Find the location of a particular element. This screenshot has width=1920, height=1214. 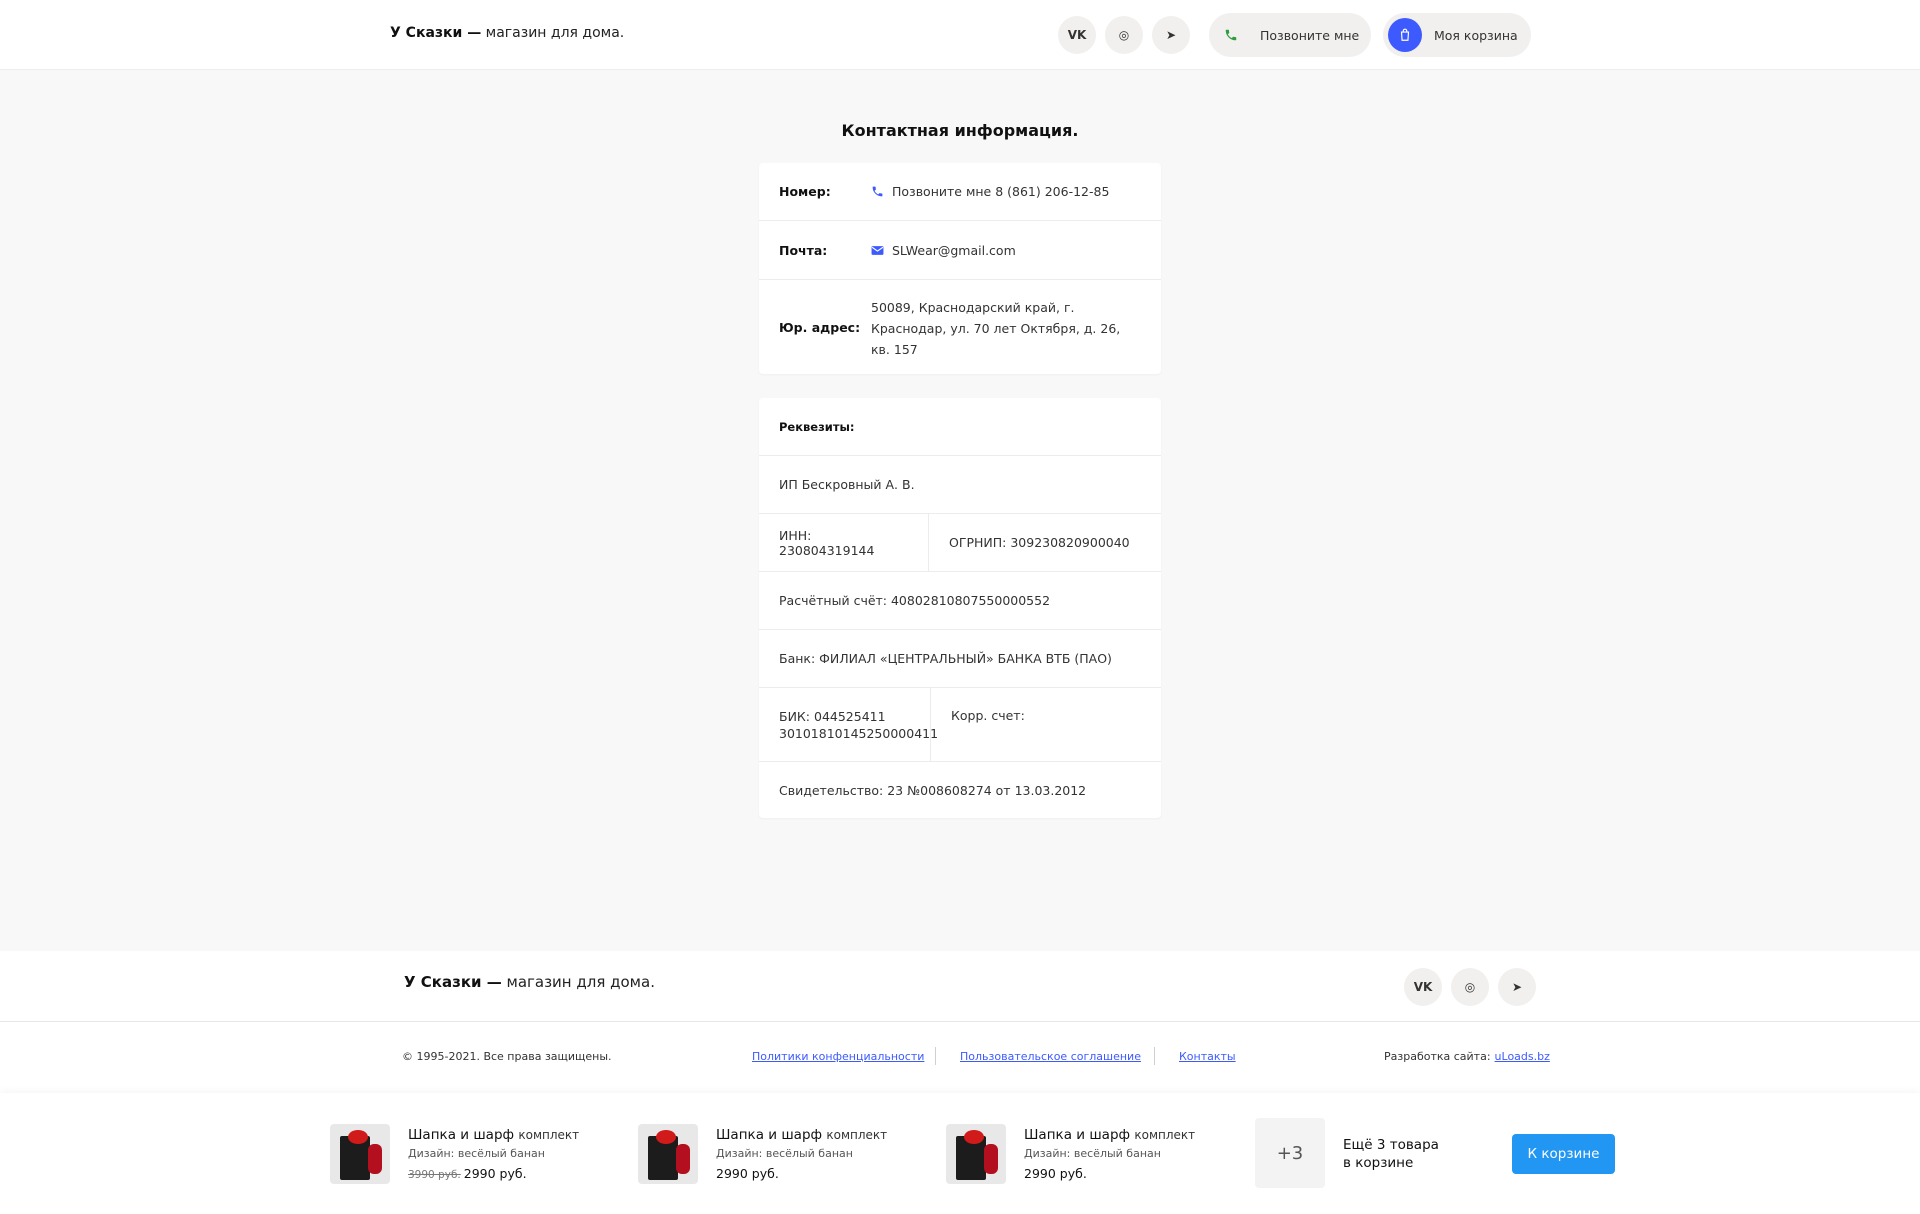

my-cart-label: Моя корзина is located at coordinates (1476, 35).